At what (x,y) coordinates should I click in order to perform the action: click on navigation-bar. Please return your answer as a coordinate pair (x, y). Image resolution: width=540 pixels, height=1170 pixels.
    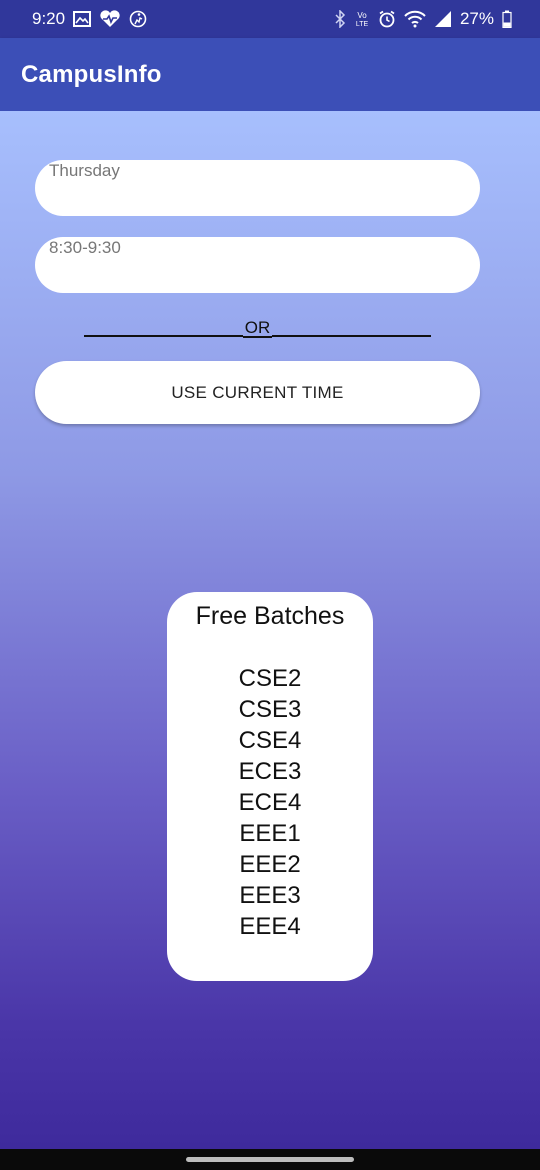
    Looking at the image, I should click on (270, 1159).